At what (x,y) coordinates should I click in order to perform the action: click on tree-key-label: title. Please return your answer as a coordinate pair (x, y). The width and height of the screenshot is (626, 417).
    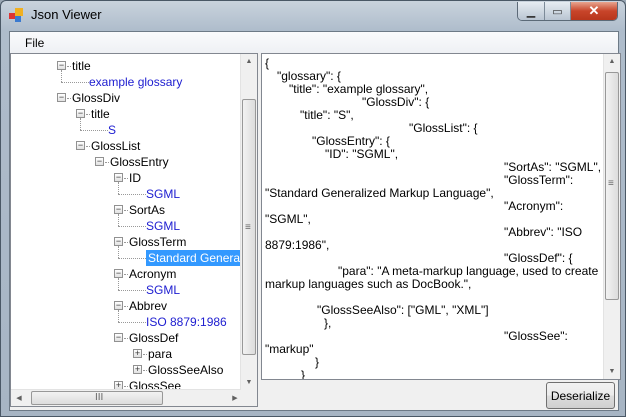
    Looking at the image, I should click on (100, 114).